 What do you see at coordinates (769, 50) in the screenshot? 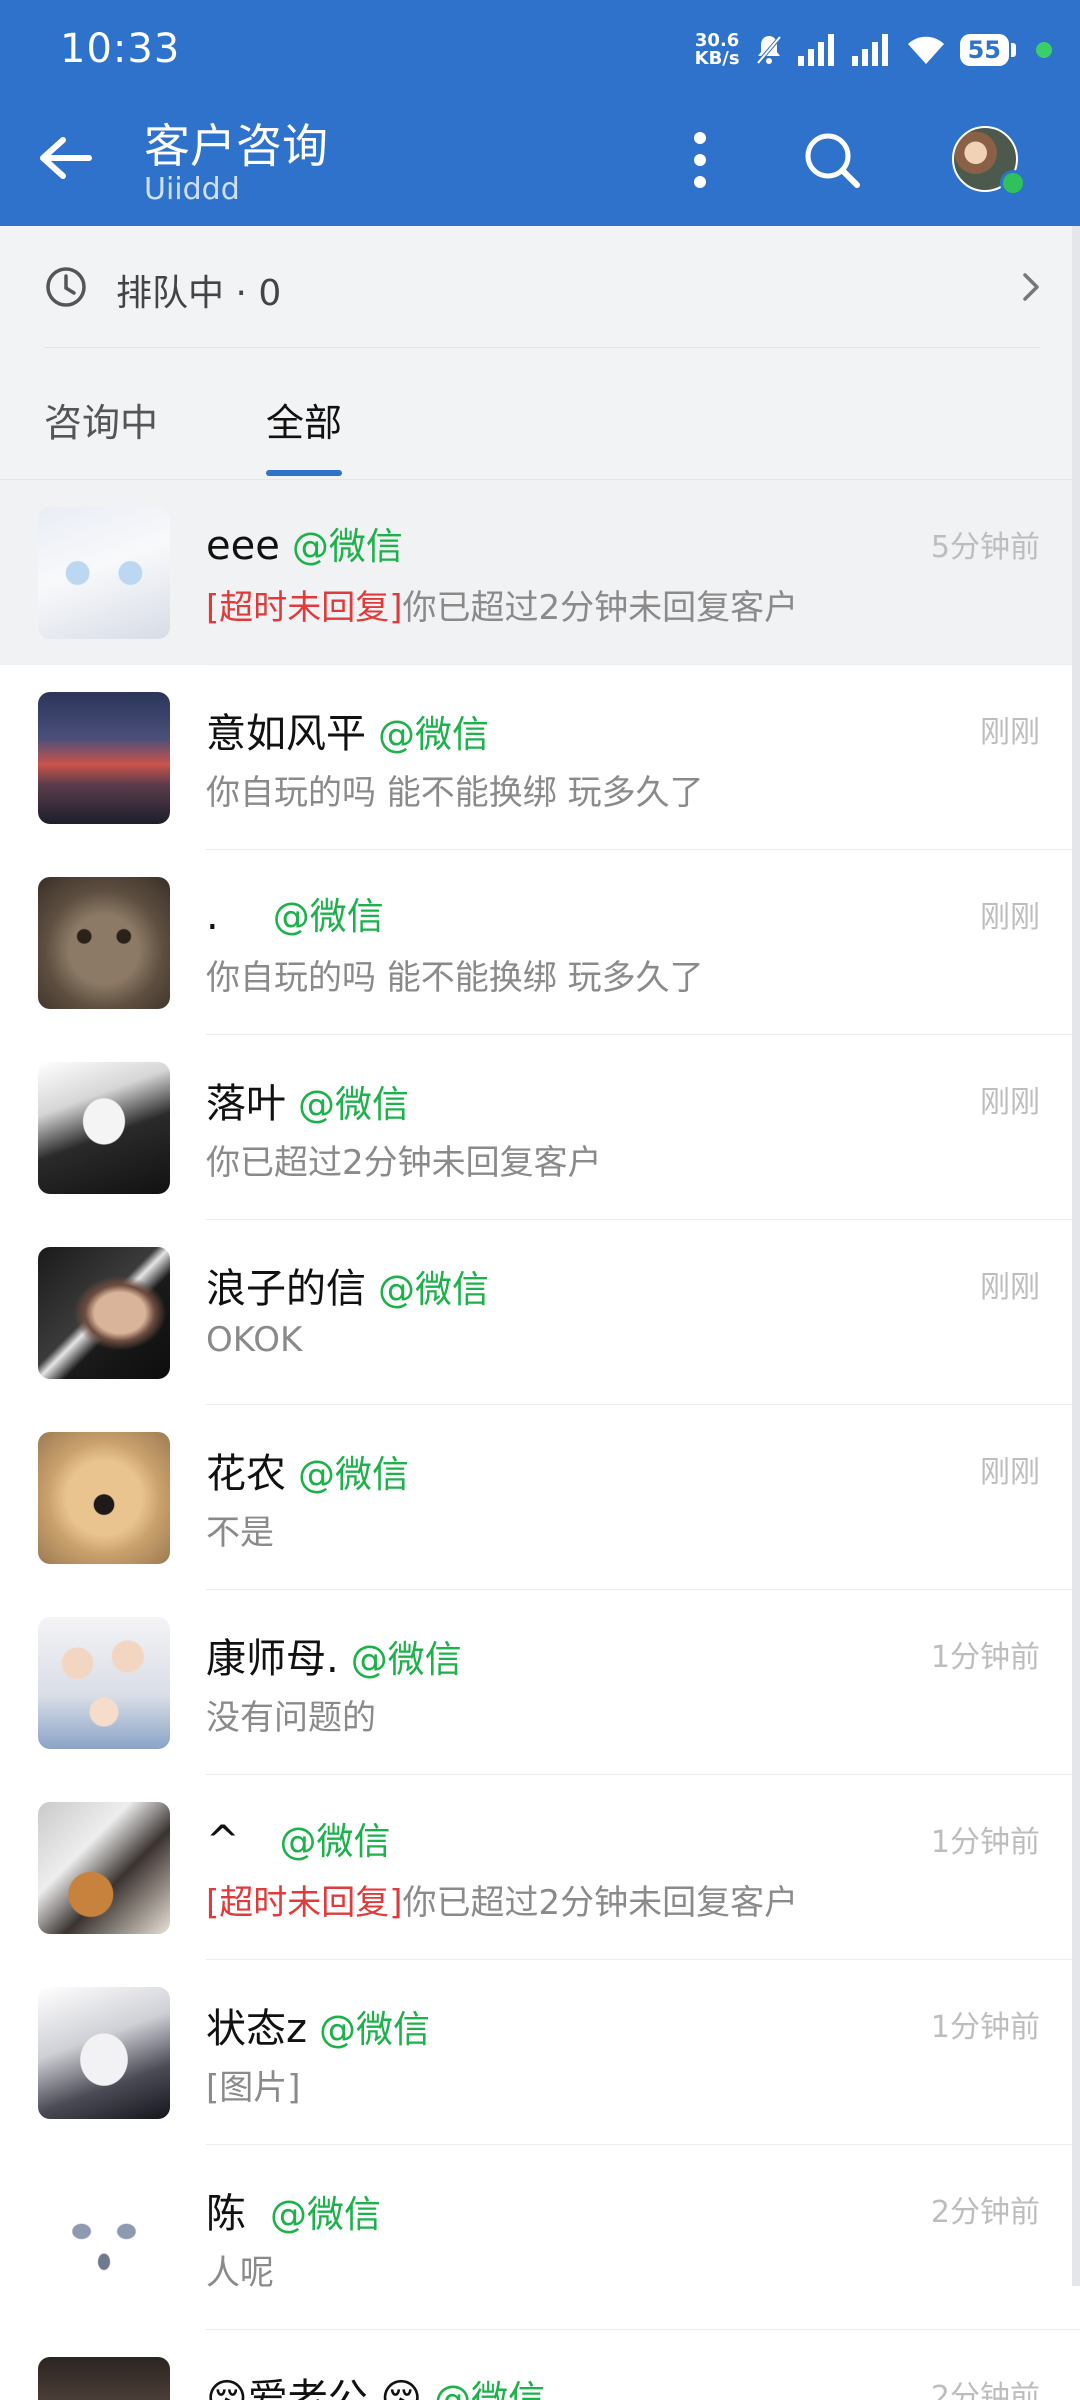
I see `mute-bell-icon` at bounding box center [769, 50].